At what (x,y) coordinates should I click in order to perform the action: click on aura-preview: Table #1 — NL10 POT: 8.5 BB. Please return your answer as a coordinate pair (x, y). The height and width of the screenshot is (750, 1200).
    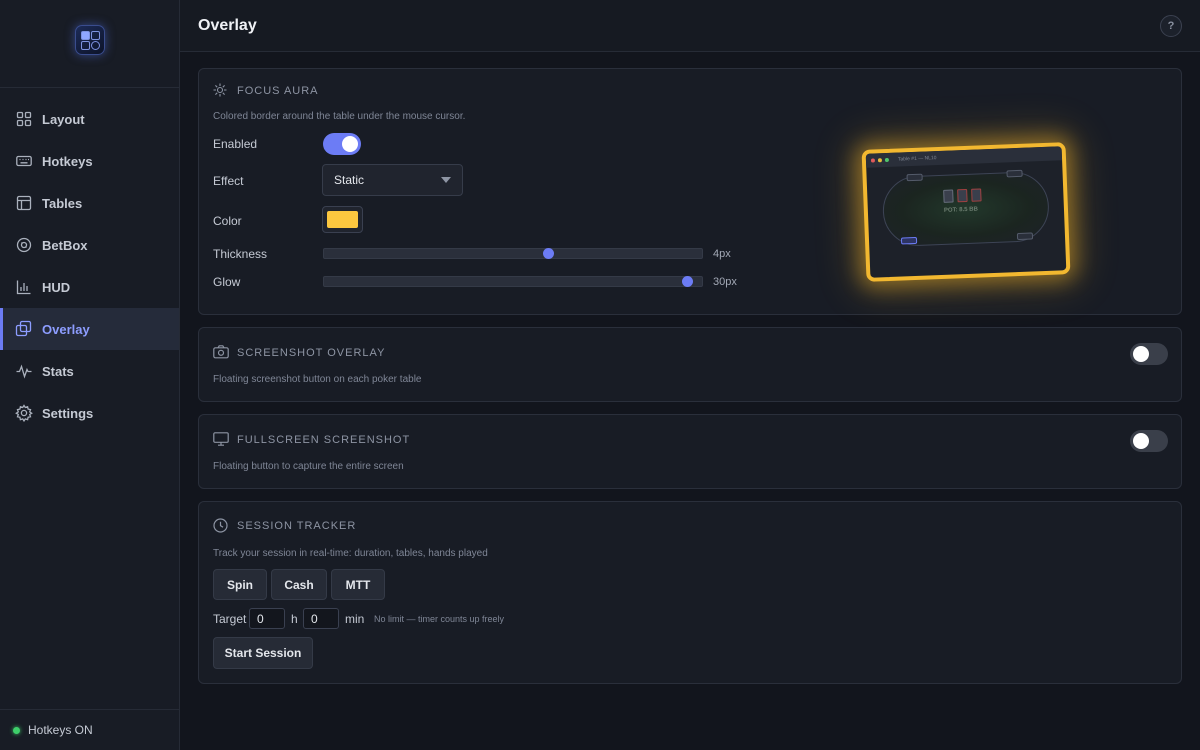
    Looking at the image, I should click on (966, 212).